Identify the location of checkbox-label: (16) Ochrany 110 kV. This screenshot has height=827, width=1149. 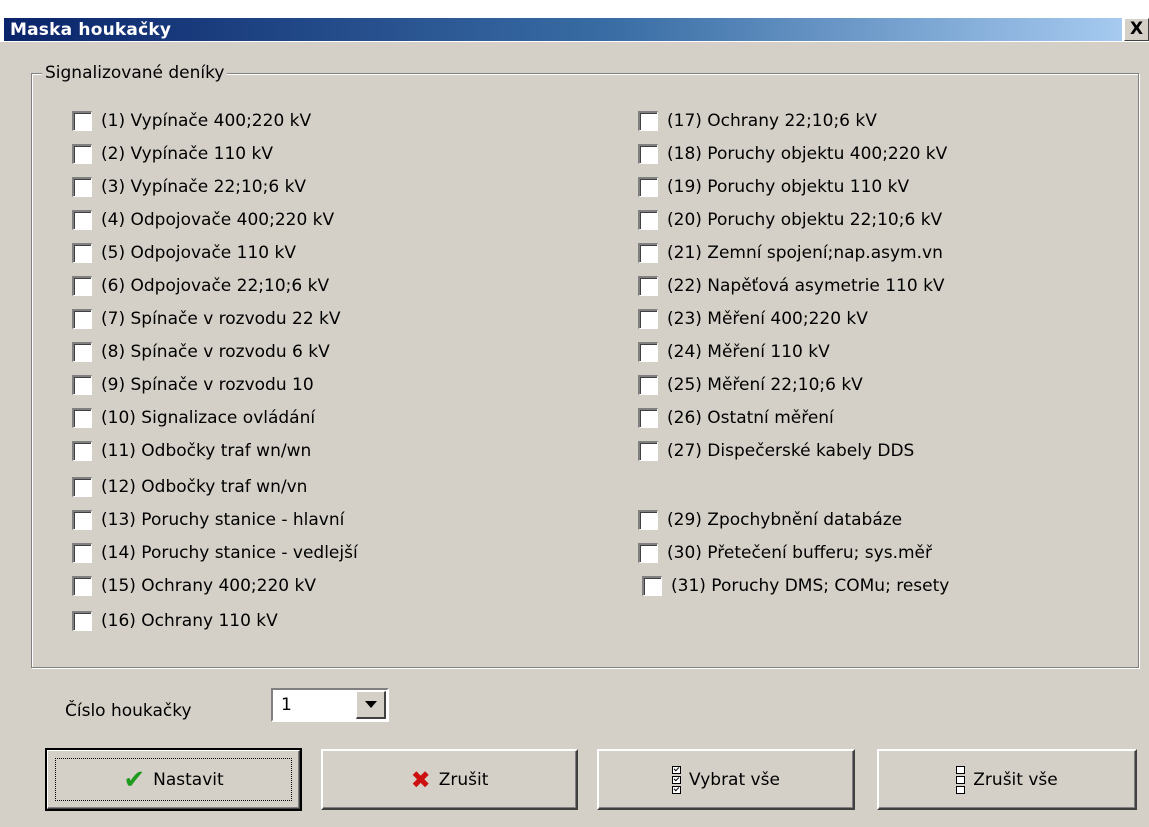
(189, 621).